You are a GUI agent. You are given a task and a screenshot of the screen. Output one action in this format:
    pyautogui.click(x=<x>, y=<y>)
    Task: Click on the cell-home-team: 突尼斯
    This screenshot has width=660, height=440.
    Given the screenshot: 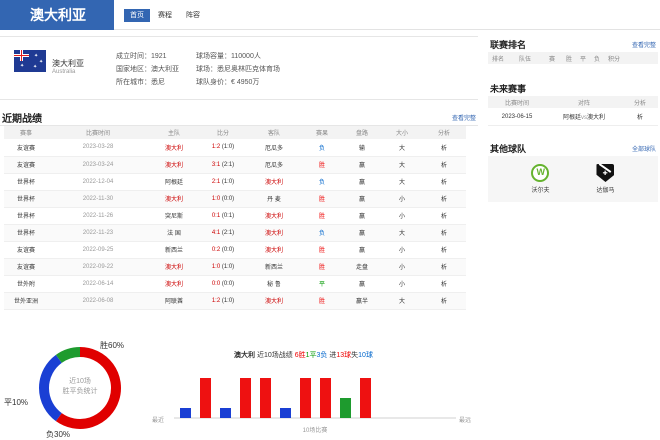 What is the action you would take?
    pyautogui.click(x=174, y=216)
    